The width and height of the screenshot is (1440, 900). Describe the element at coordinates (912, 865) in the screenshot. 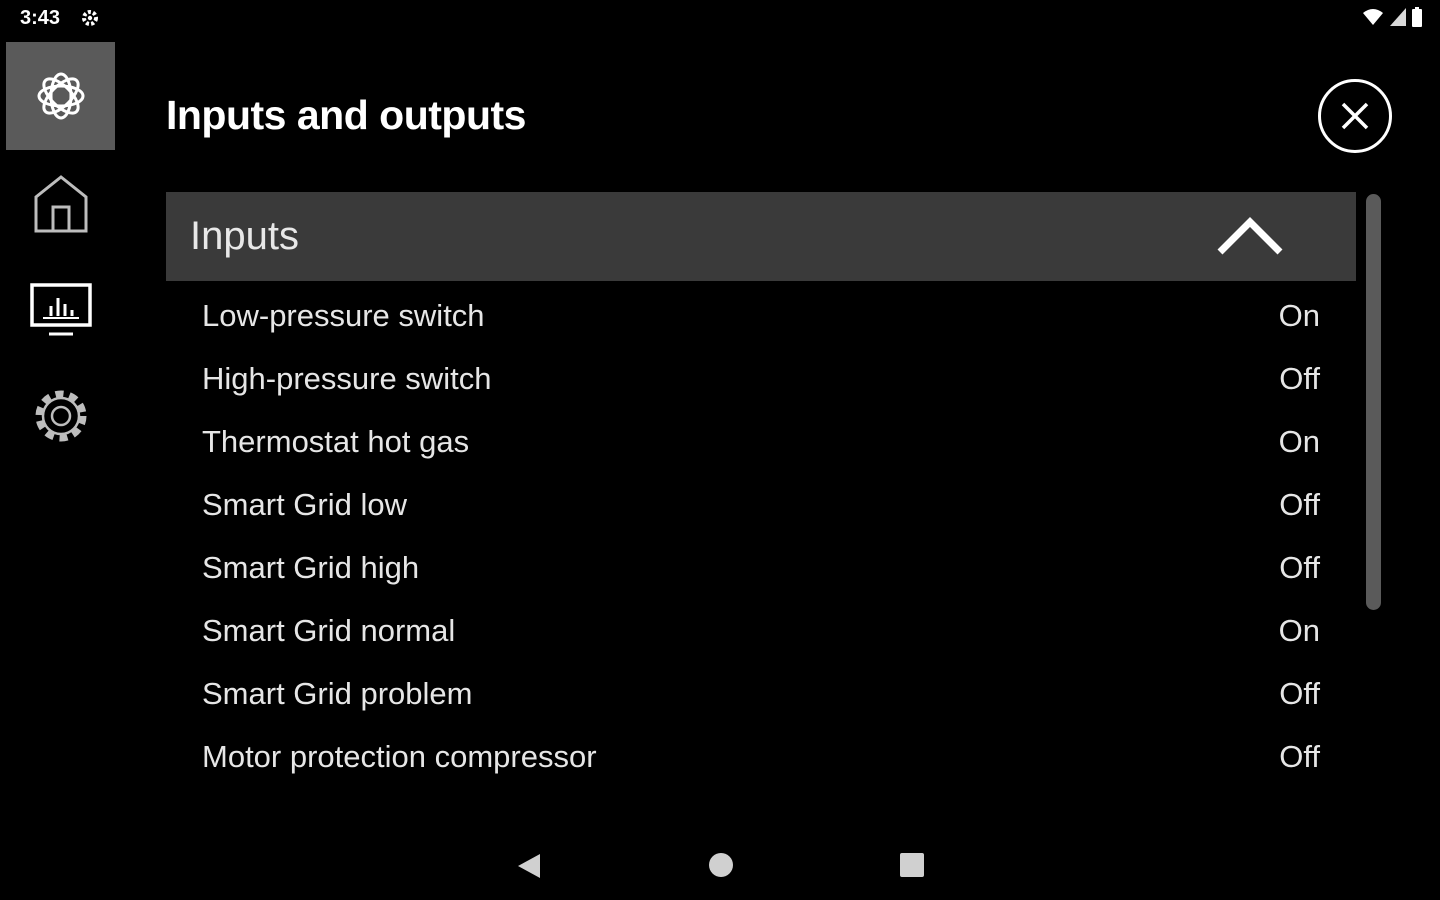

I see `recents-icon` at that location.